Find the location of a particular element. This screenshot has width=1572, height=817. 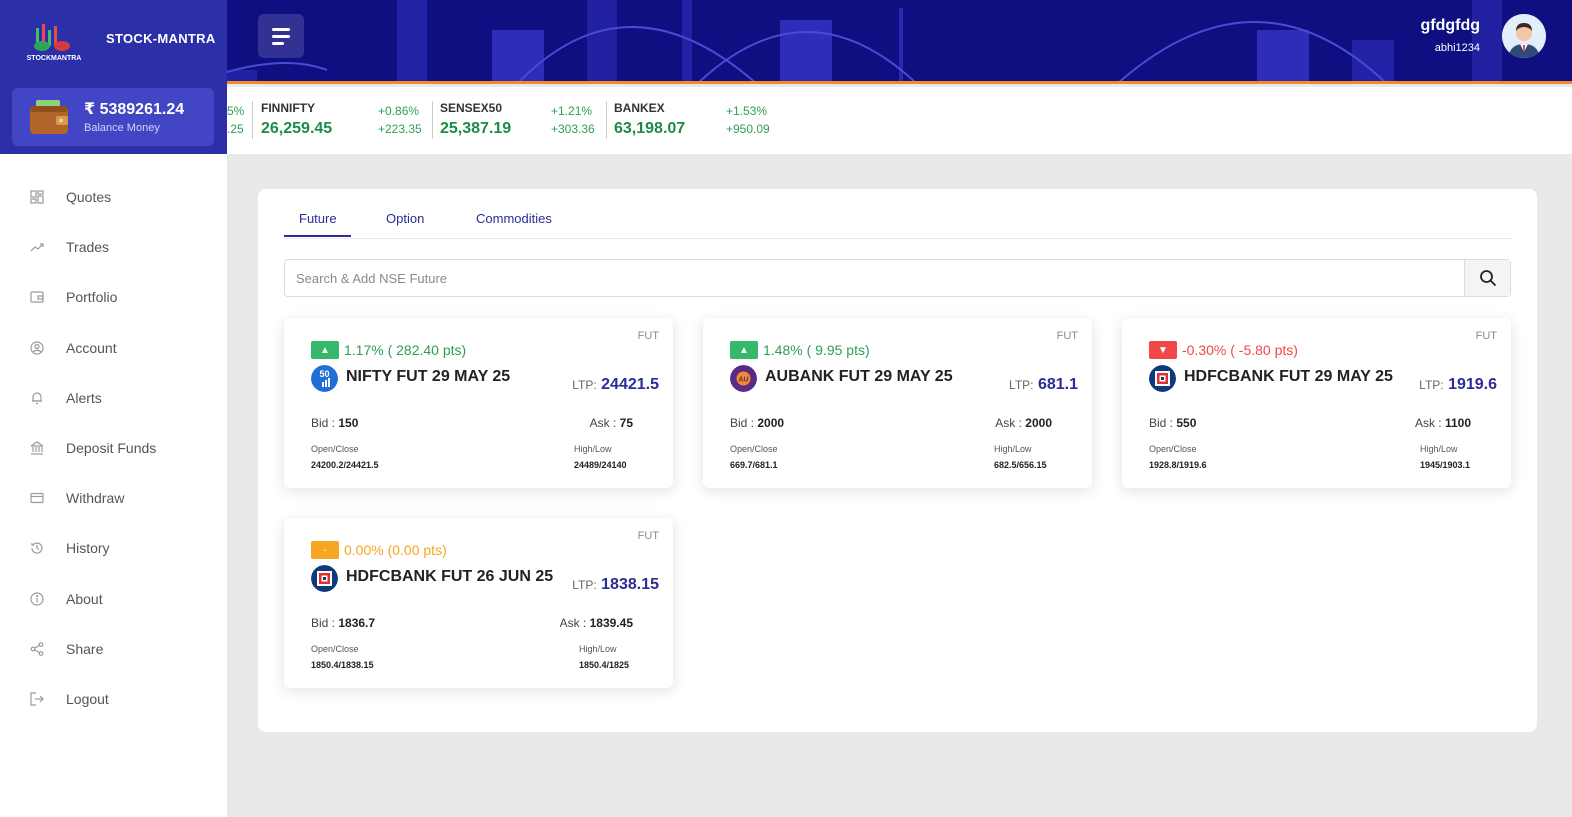

bid: Bid : 550 is located at coordinates (1172, 423).